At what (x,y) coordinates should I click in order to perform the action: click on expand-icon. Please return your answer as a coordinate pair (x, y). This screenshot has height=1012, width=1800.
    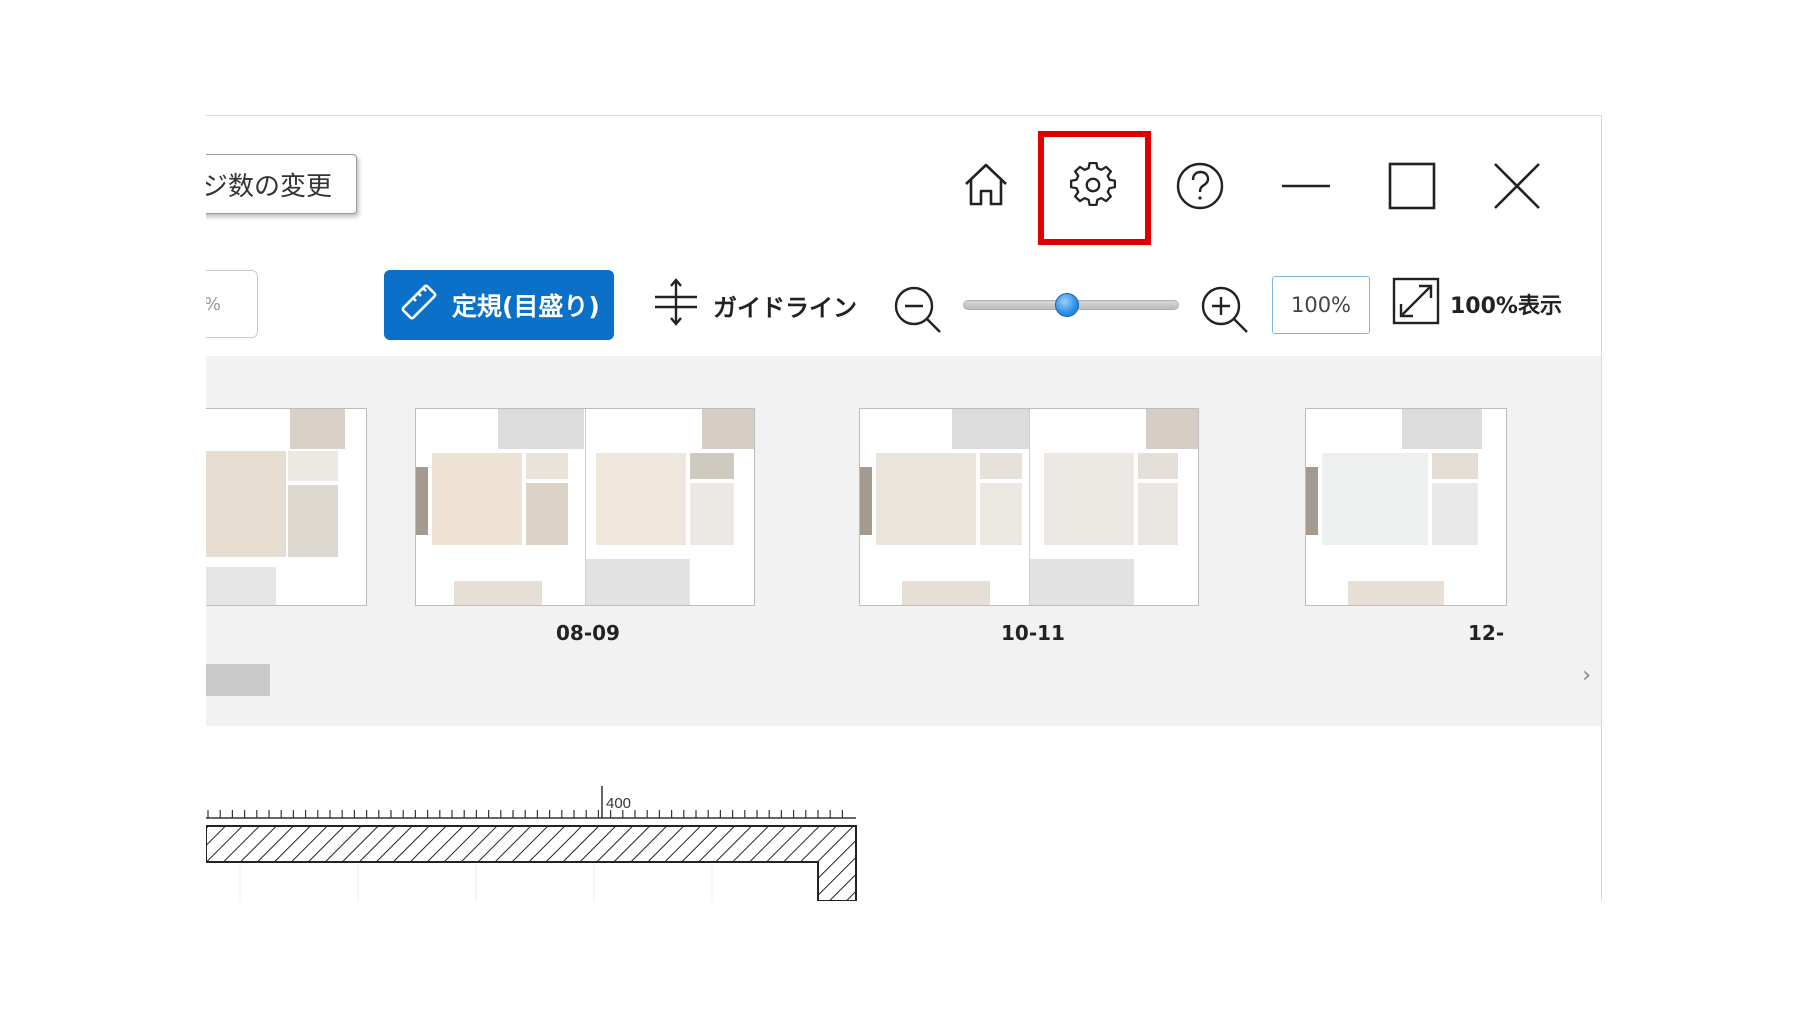
    Looking at the image, I should click on (1416, 304).